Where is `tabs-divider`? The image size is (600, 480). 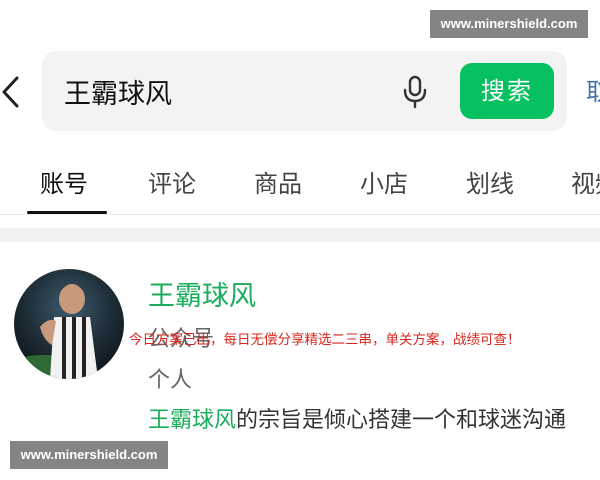 tabs-divider is located at coordinates (300, 214).